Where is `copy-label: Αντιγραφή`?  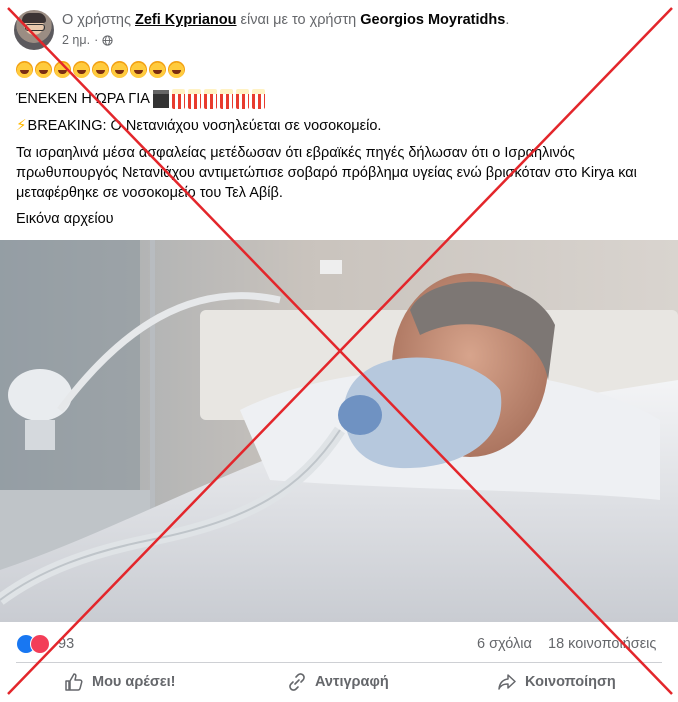
copy-label: Αντιγραφή is located at coordinates (352, 682).